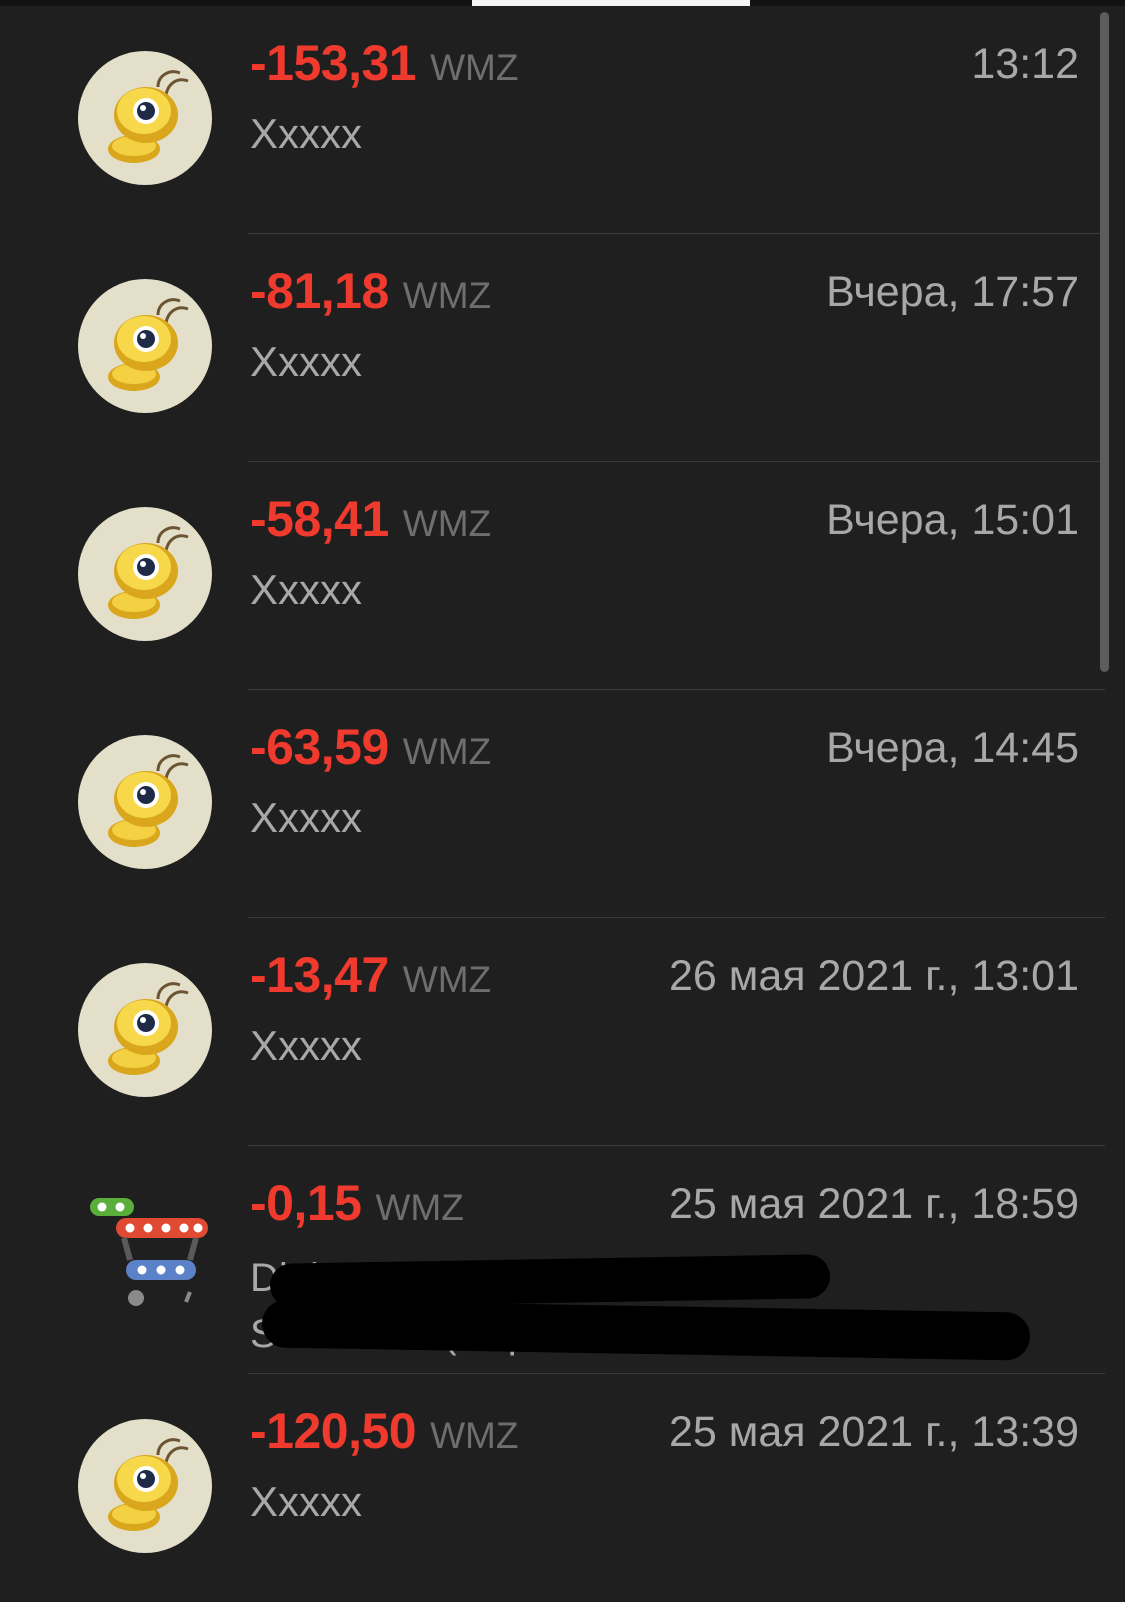 The image size is (1125, 1602). I want to click on transaction-amount: -120,50, so click(333, 1431).